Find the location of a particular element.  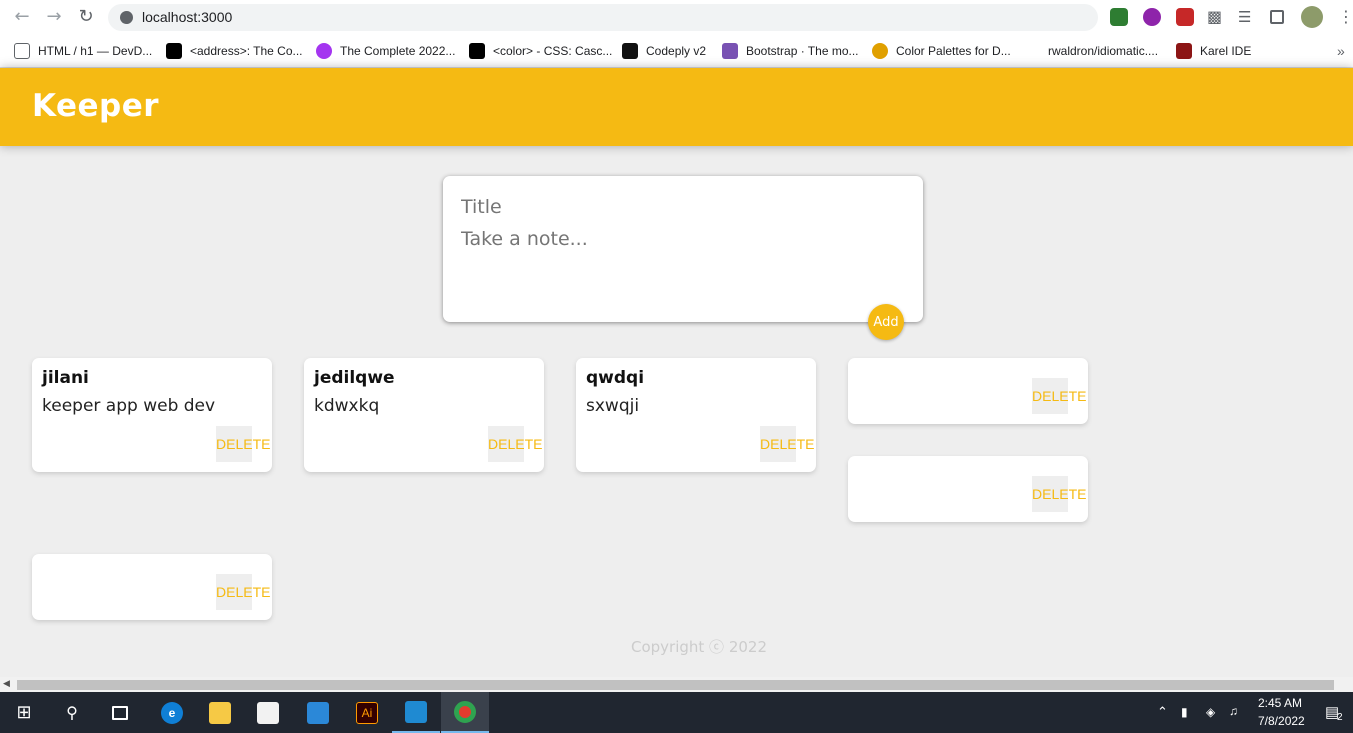

vscode-logo-icon is located at coordinates (416, 711).